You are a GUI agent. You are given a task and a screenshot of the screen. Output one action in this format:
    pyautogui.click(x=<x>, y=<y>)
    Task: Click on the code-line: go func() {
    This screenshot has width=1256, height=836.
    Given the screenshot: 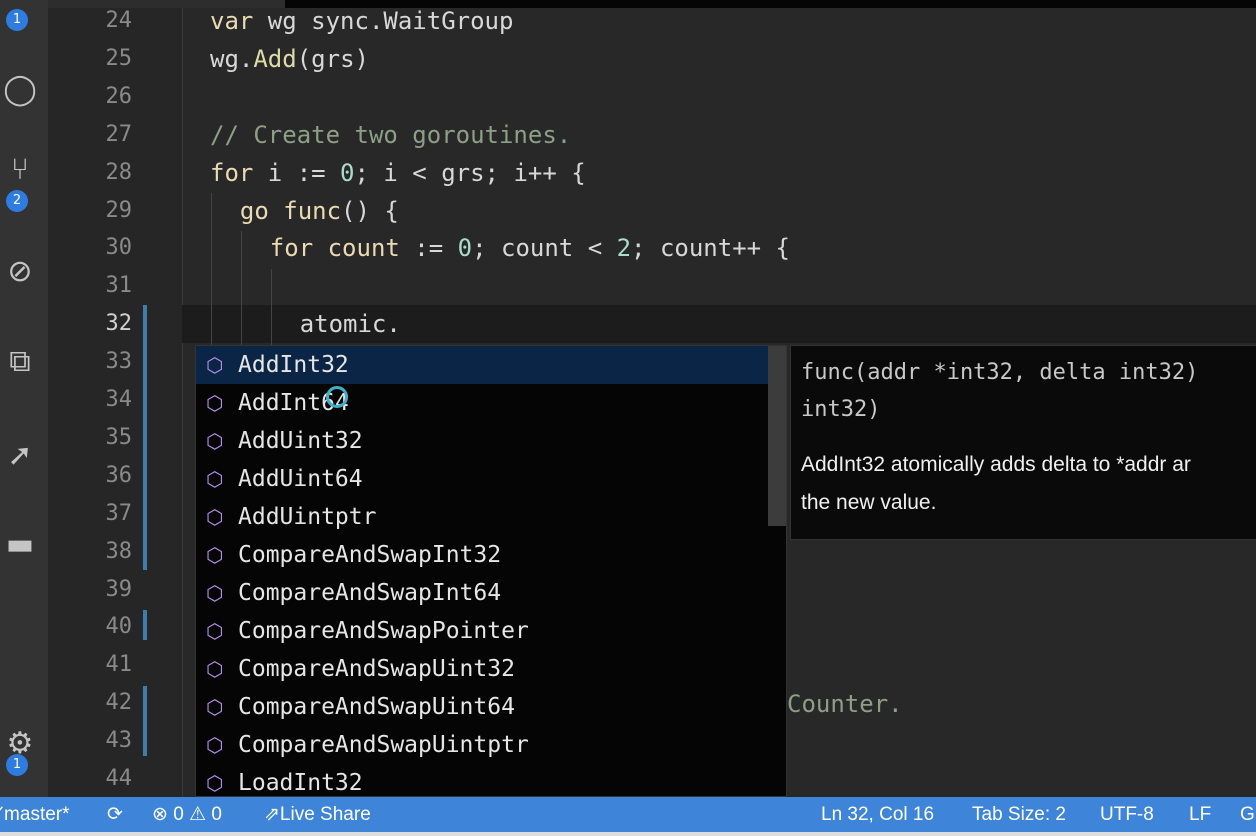 What is the action you would take?
    pyautogui.click(x=319, y=211)
    